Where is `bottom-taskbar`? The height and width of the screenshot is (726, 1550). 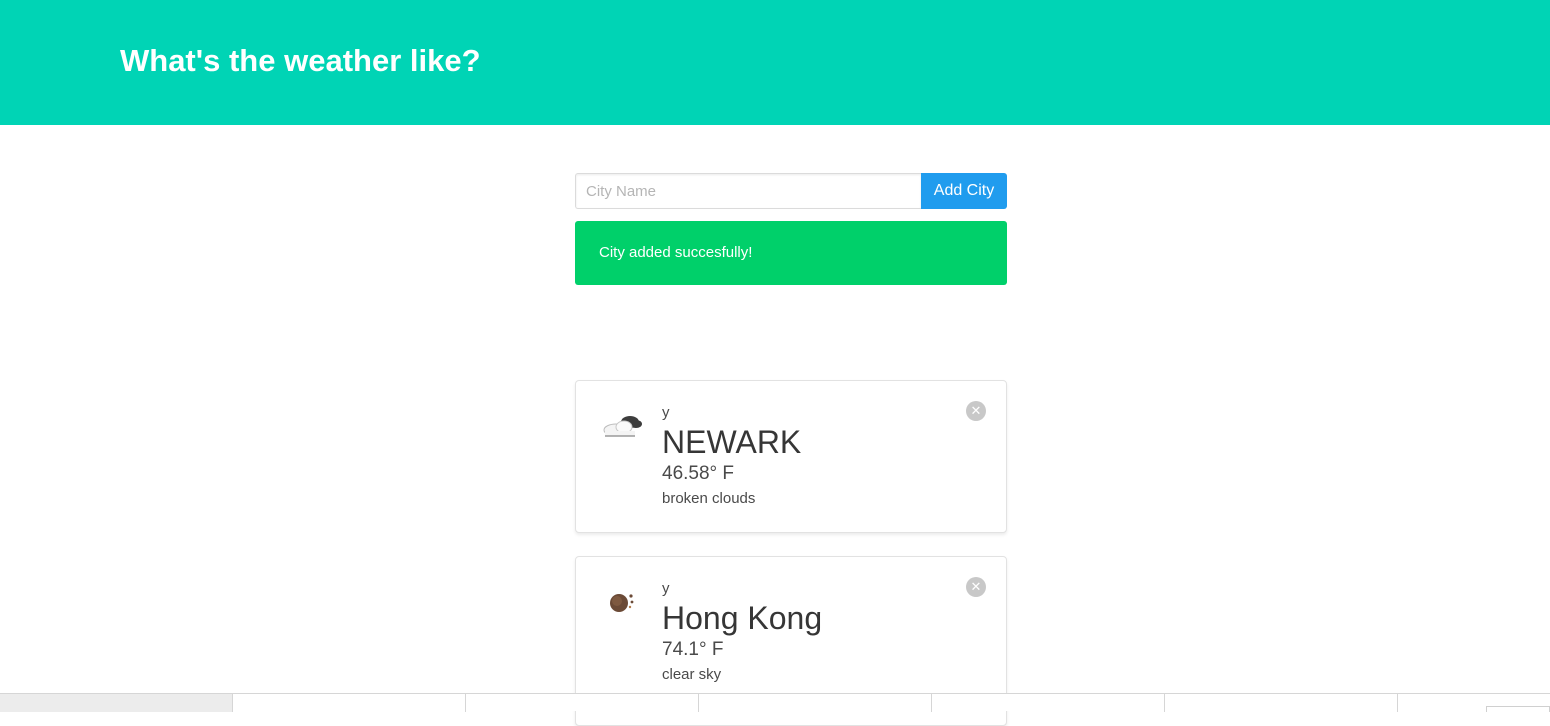
bottom-taskbar is located at coordinates (775, 702).